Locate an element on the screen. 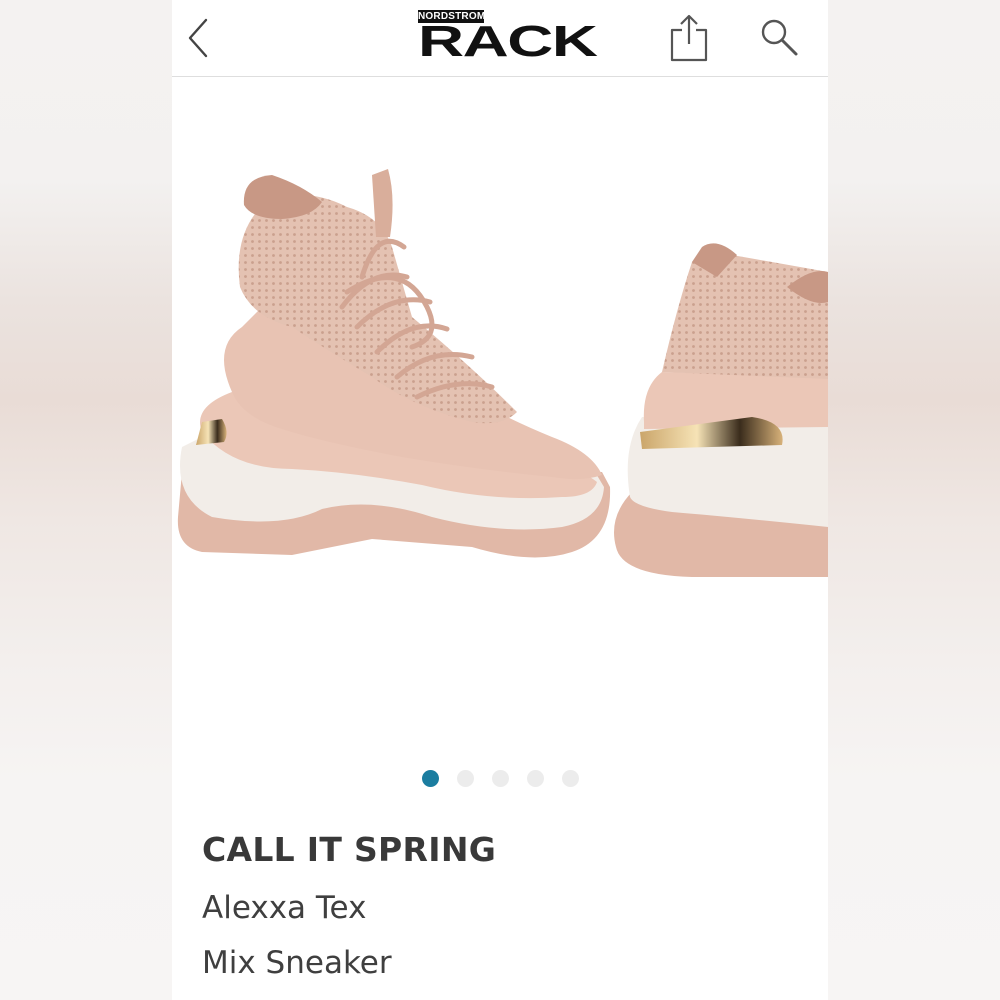 This screenshot has width=1000, height=1000. chevron-left-icon is located at coordinates (198, 38).